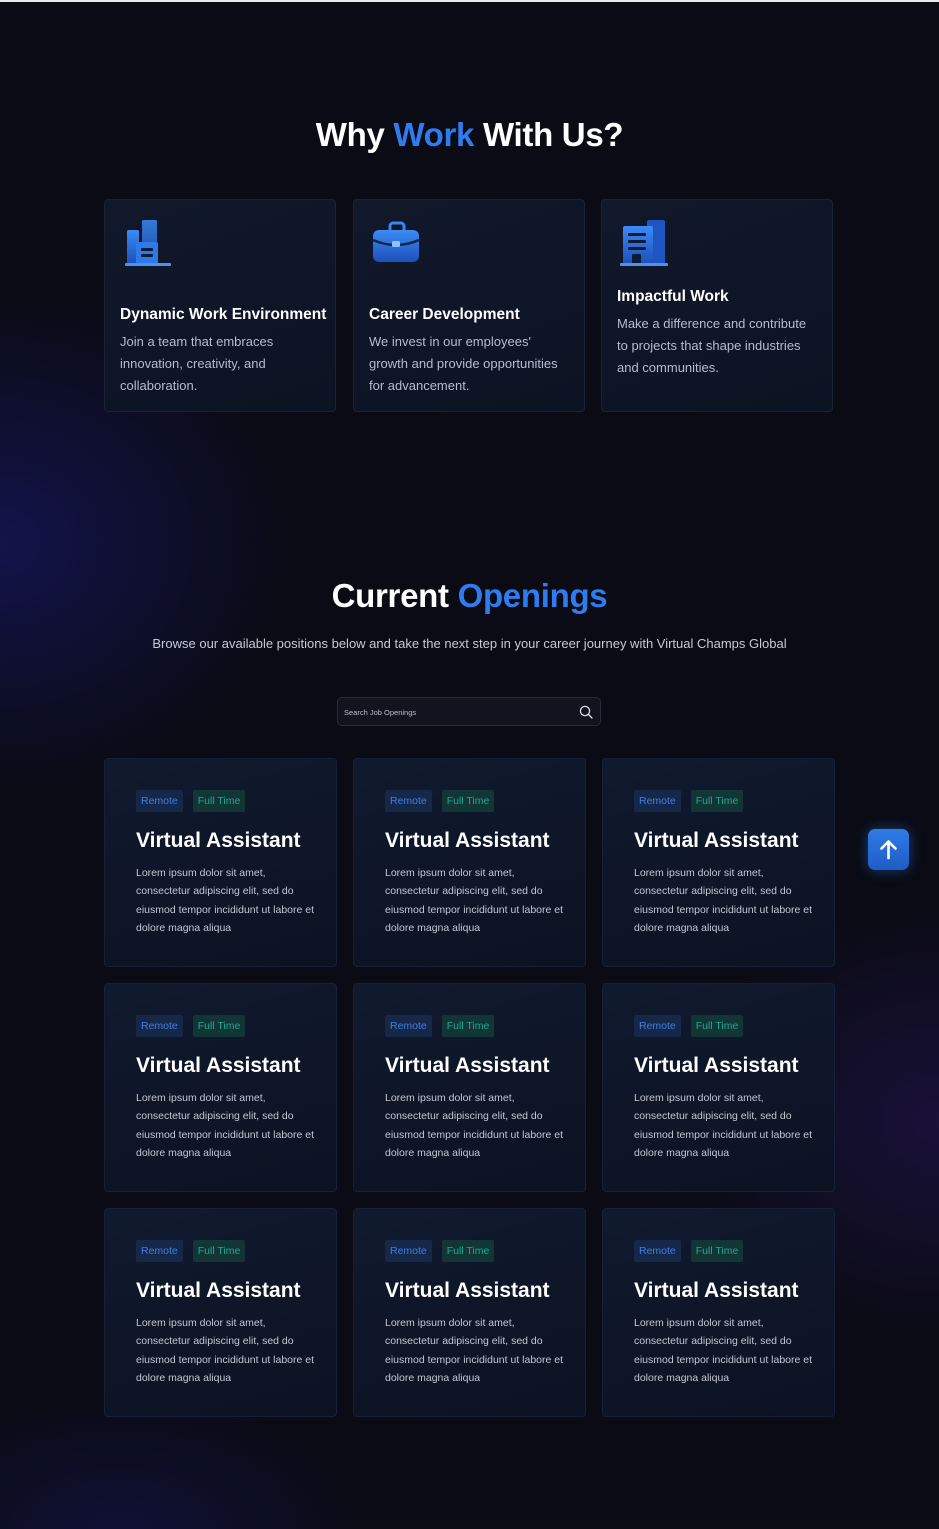 Image resolution: width=939 pixels, height=1529 pixels. What do you see at coordinates (532, 595) in the screenshot?
I see `openings-title-accent: Openings` at bounding box center [532, 595].